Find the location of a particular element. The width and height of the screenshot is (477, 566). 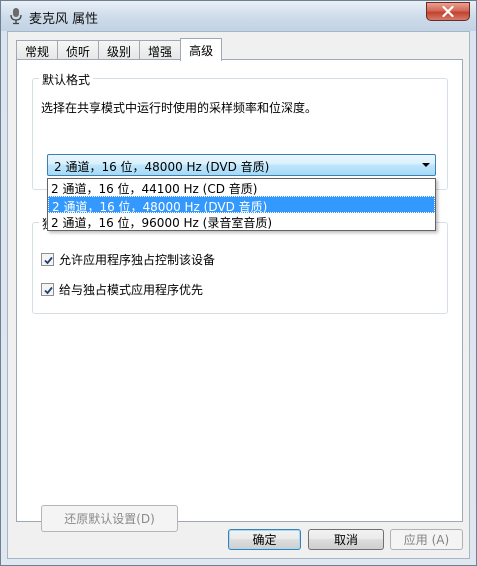

restore-defaults-button: 还原默认设置(D) is located at coordinates (109, 518).